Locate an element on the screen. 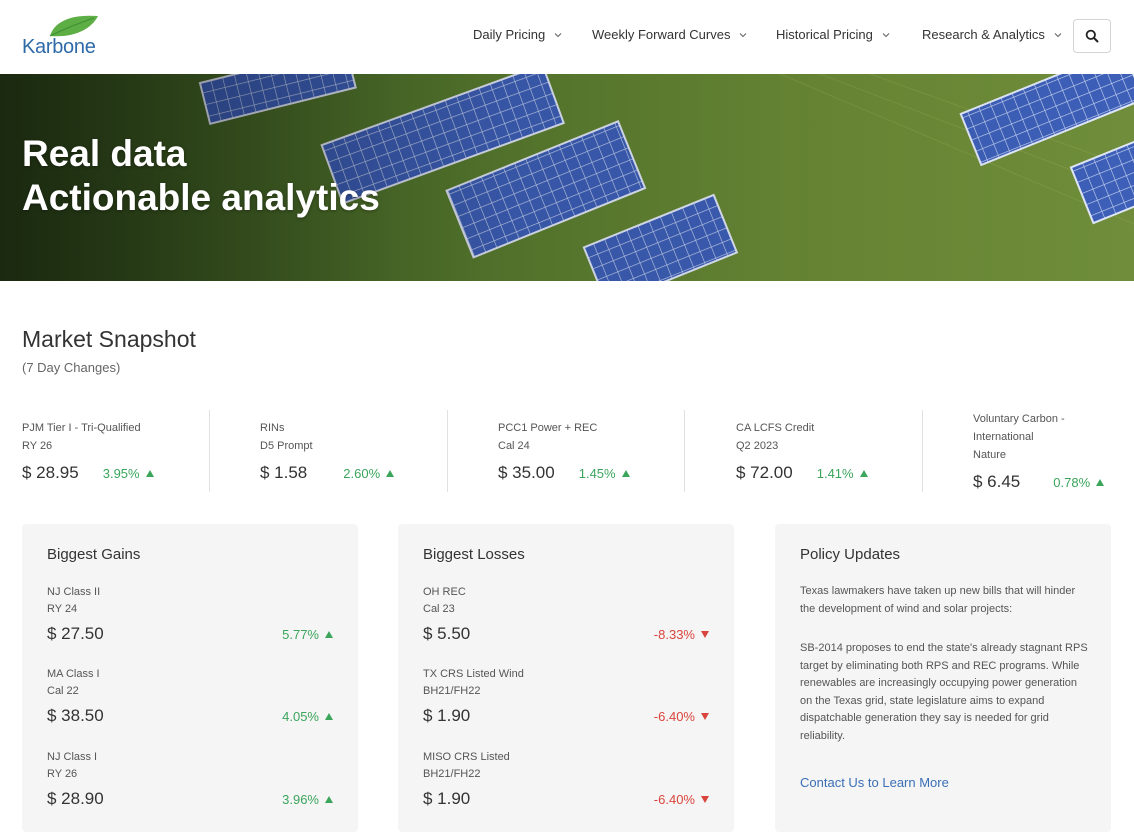  ticker-name: Voluntary Carbon - is located at coordinates (1019, 419).